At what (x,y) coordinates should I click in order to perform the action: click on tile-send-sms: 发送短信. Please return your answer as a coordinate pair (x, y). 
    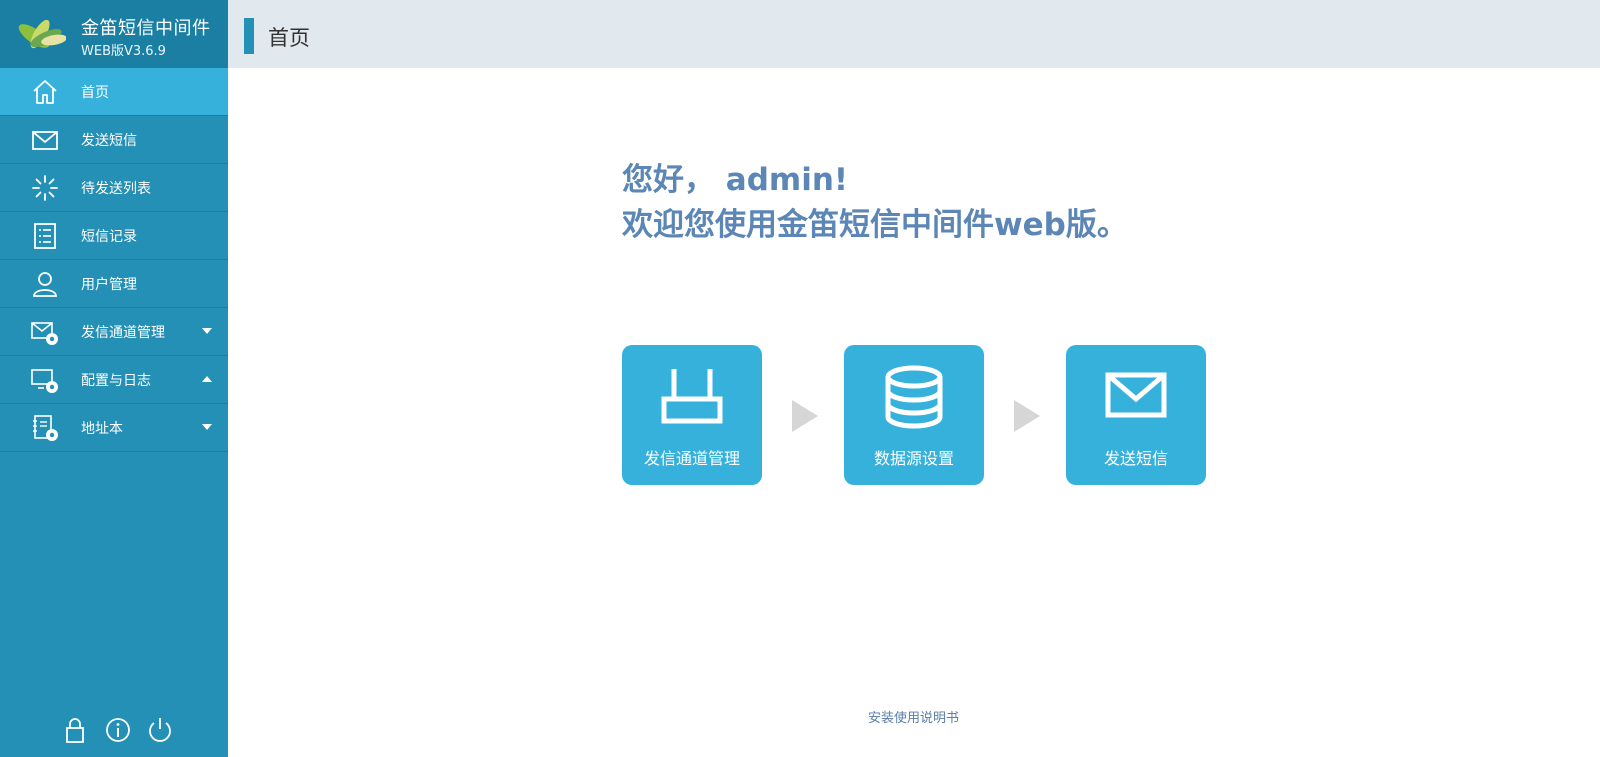
    Looking at the image, I should click on (1136, 415).